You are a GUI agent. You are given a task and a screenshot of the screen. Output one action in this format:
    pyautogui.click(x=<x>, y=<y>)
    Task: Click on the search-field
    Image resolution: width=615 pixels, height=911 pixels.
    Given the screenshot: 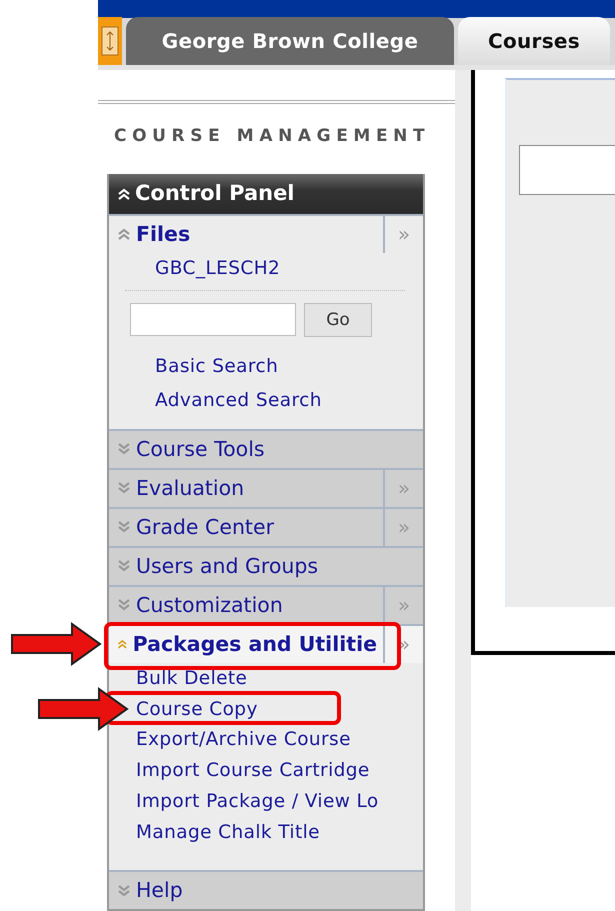 What is the action you would take?
    pyautogui.click(x=213, y=319)
    